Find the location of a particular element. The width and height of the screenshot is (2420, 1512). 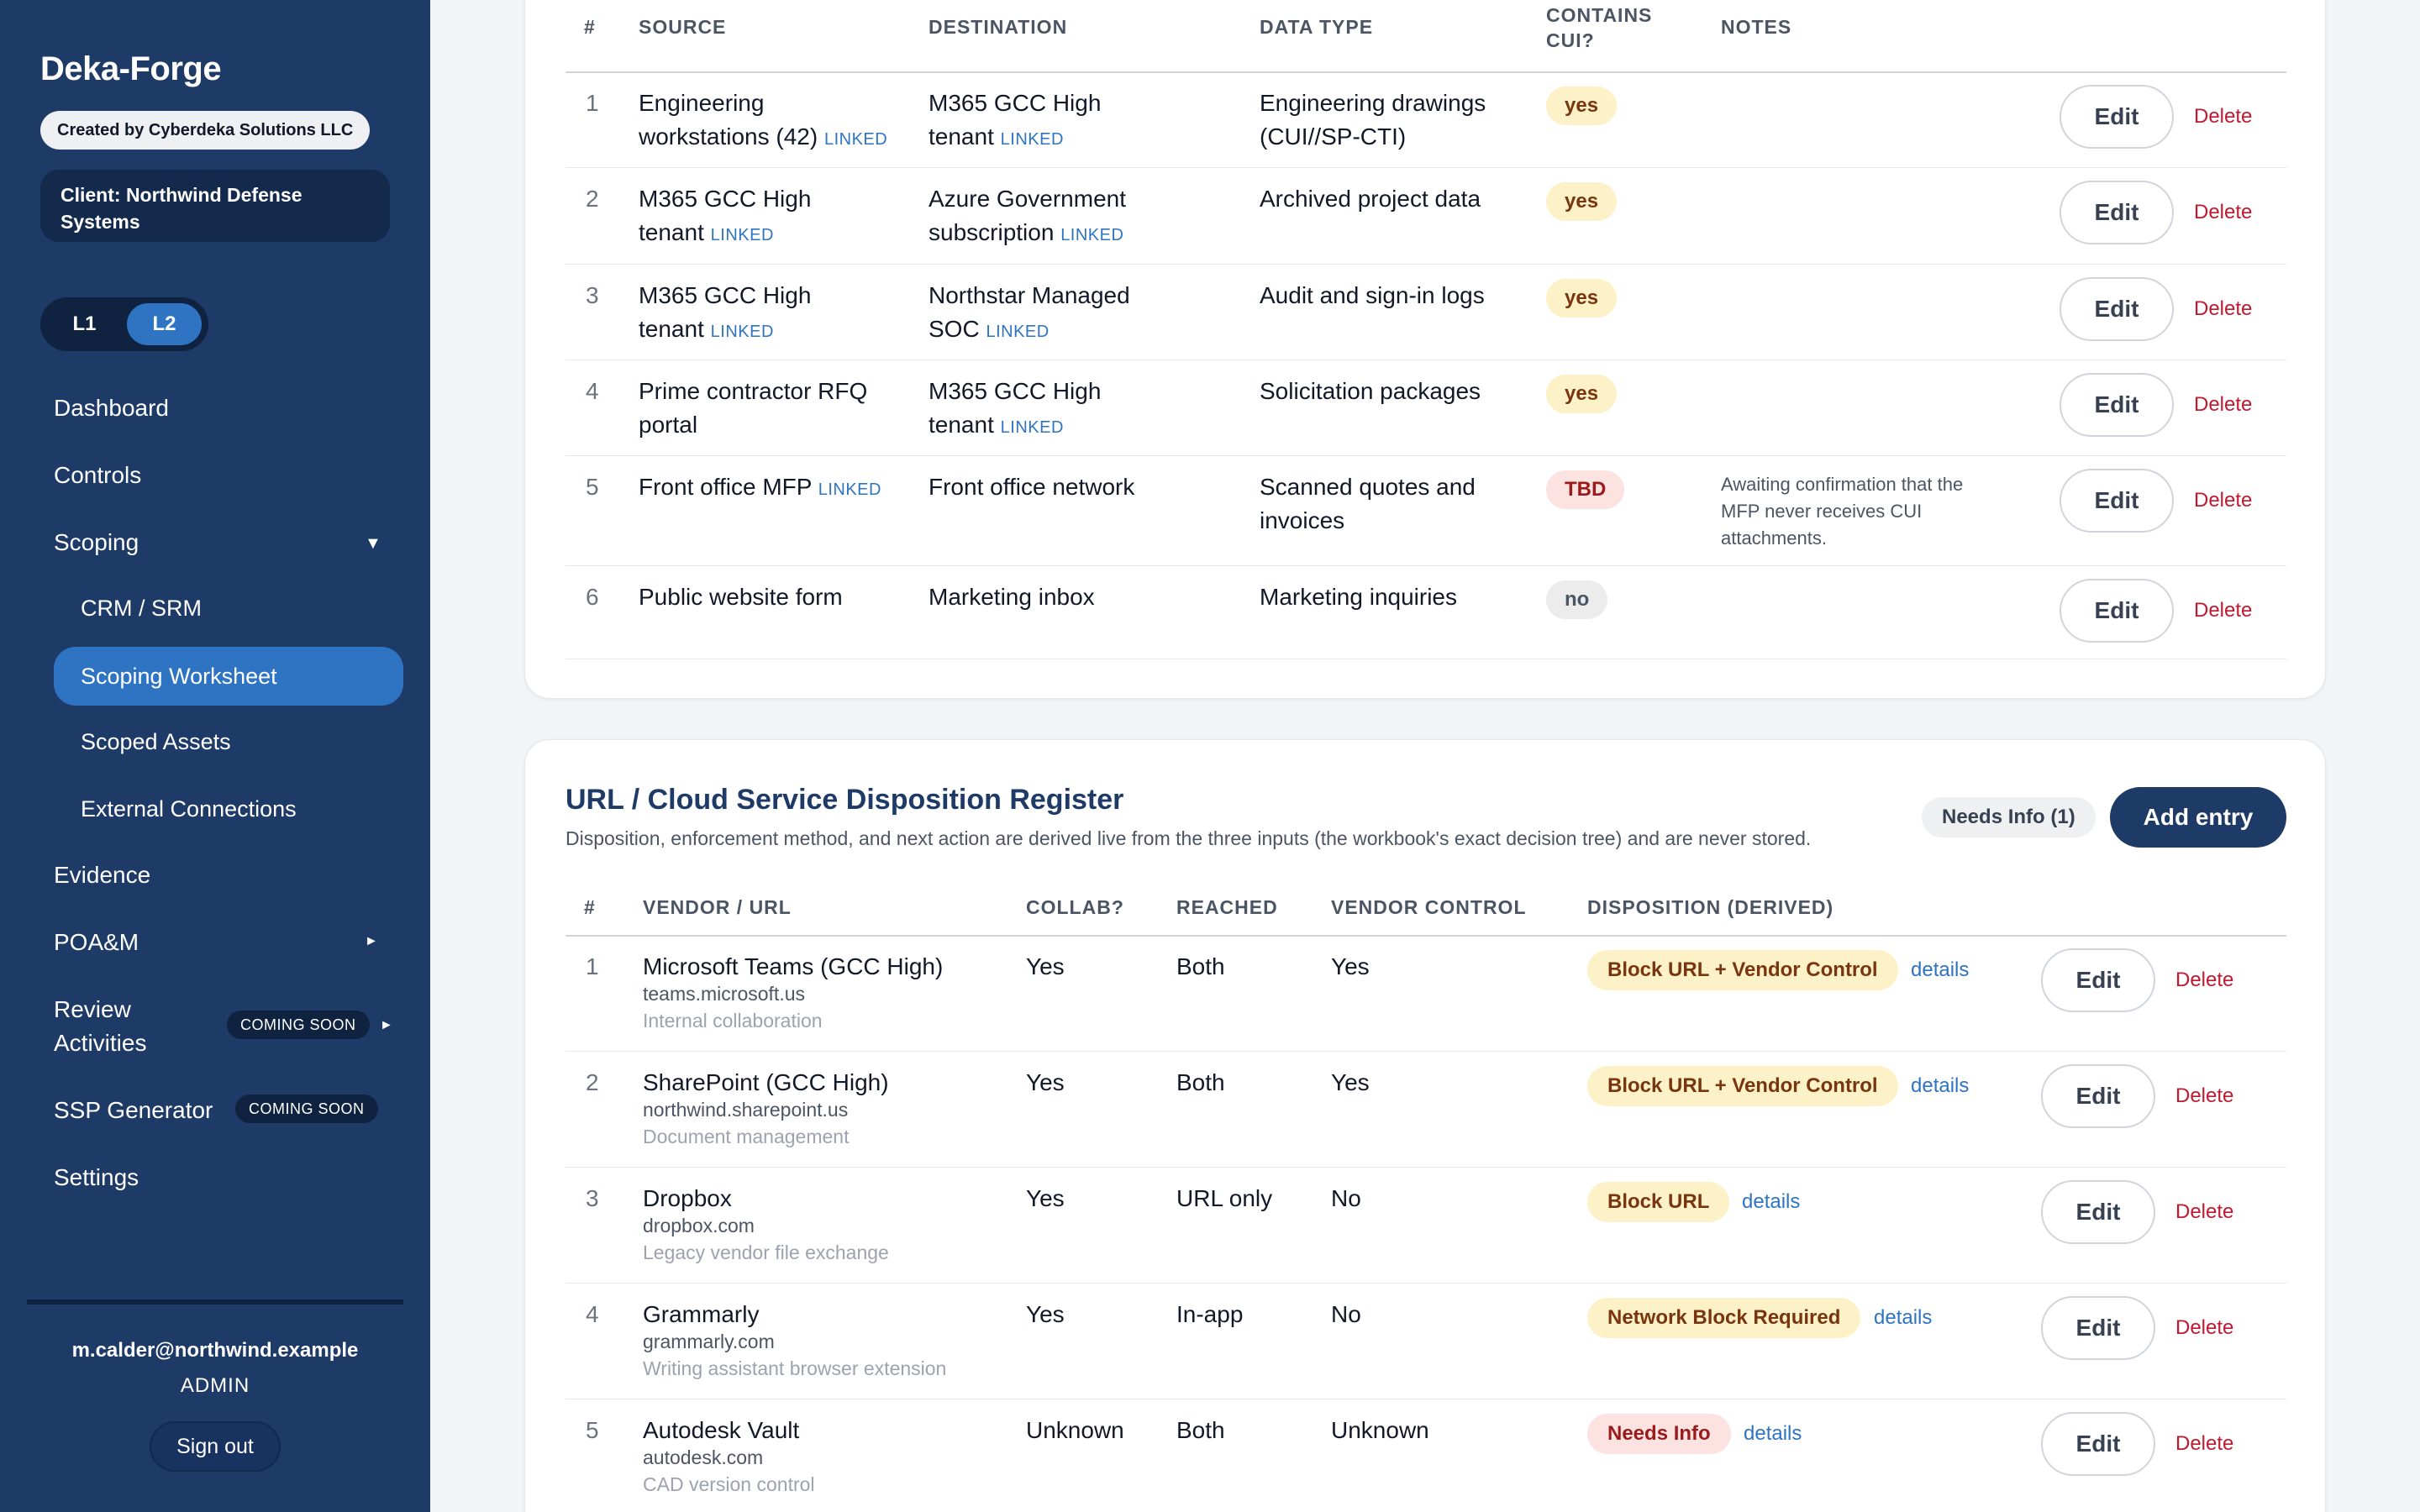

nav-scoping: Scoping is located at coordinates (96, 542).